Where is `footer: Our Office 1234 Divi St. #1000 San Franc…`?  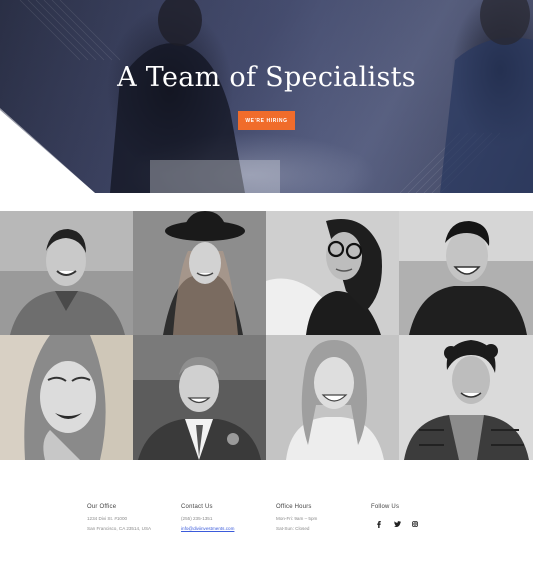
footer: Our Office 1234 Divi St. #1000 San Franc… is located at coordinates (266, 530).